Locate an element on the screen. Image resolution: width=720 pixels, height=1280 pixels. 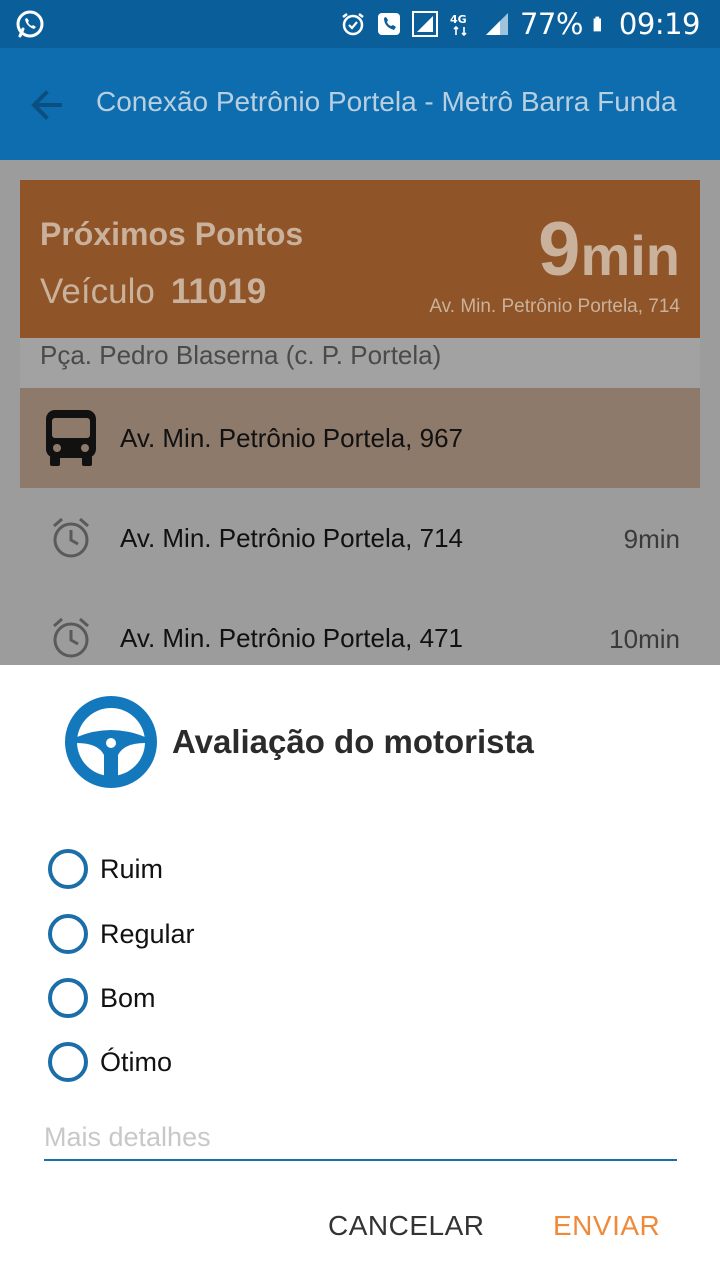
stop-time: 10min is located at coordinates (644, 639).